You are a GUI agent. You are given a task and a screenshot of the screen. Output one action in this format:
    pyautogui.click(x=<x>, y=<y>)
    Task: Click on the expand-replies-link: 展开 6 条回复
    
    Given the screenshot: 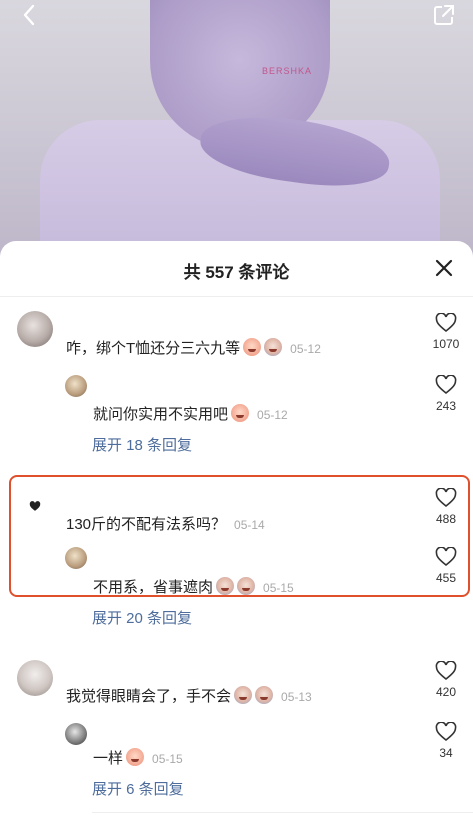 What is the action you would take?
    pyautogui.click(x=138, y=788)
    